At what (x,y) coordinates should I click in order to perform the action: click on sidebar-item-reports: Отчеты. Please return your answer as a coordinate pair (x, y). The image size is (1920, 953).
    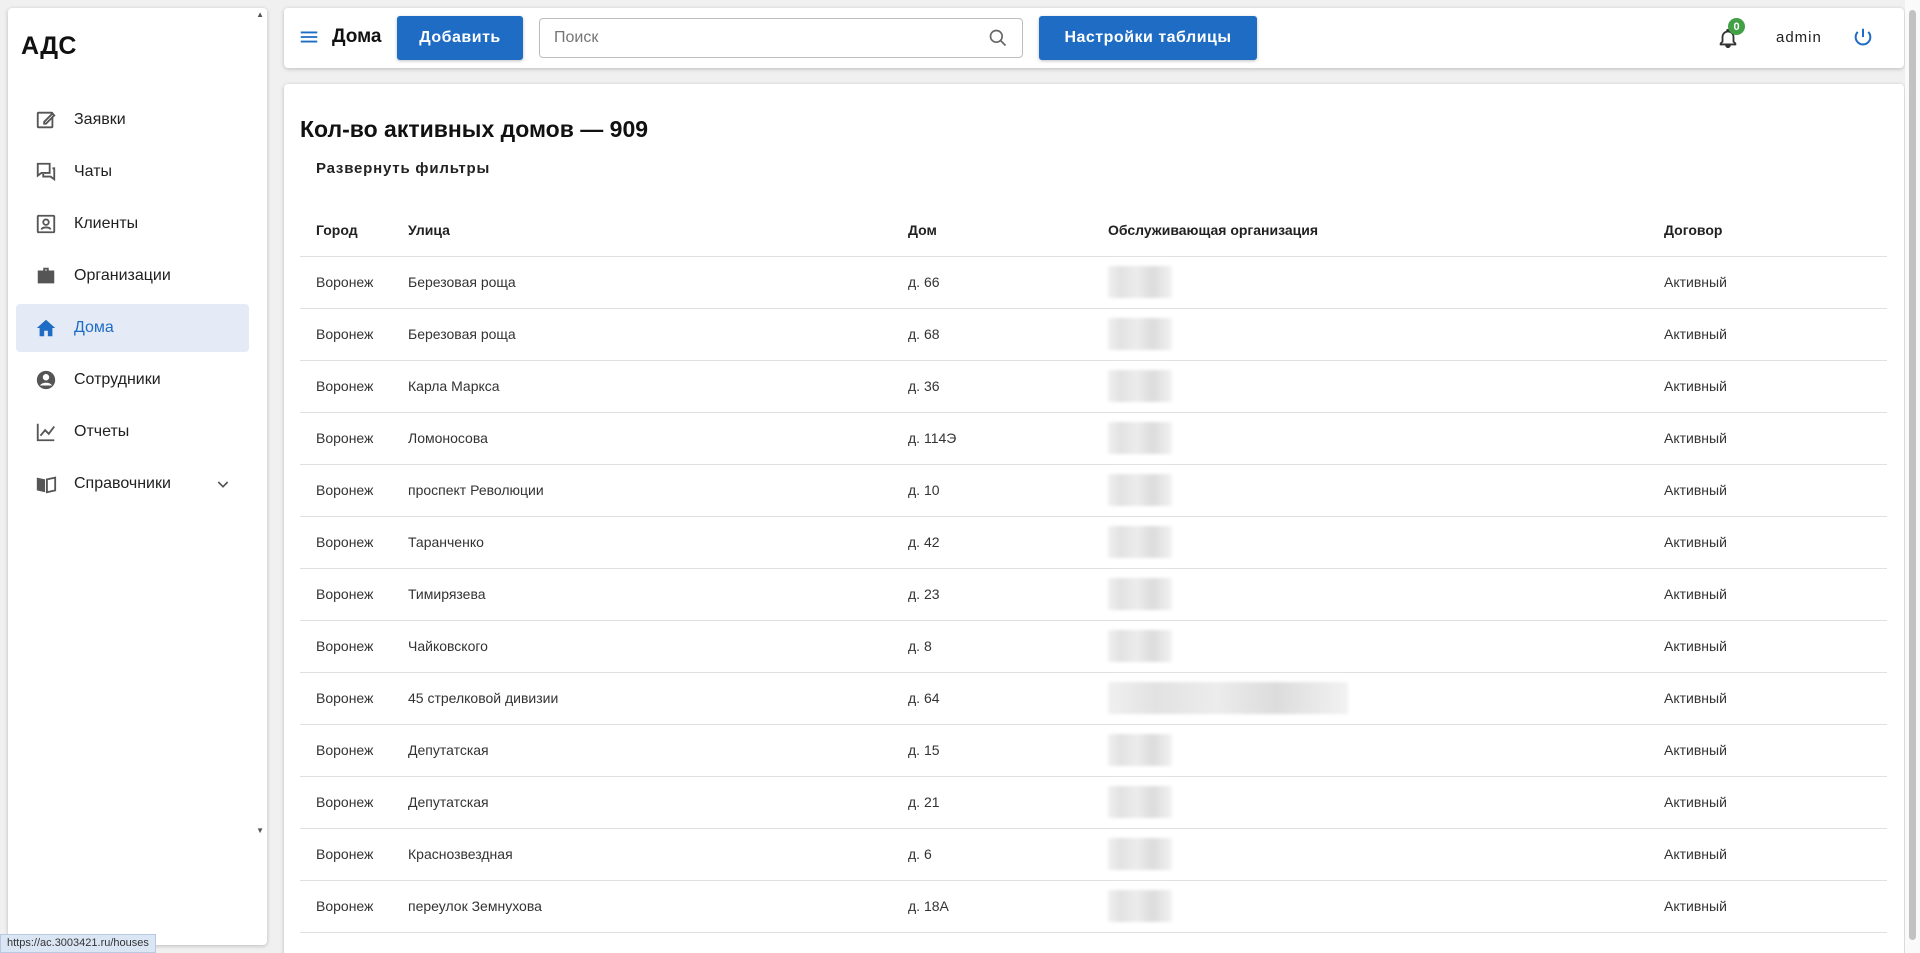
    Looking at the image, I should click on (132, 432).